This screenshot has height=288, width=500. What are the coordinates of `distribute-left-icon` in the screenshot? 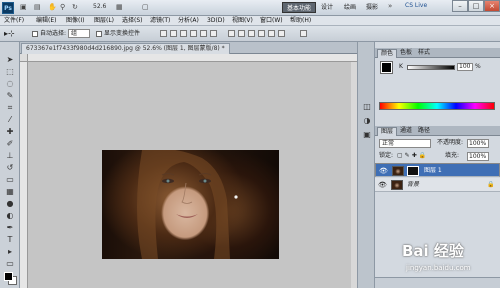 It's located at (261, 33).